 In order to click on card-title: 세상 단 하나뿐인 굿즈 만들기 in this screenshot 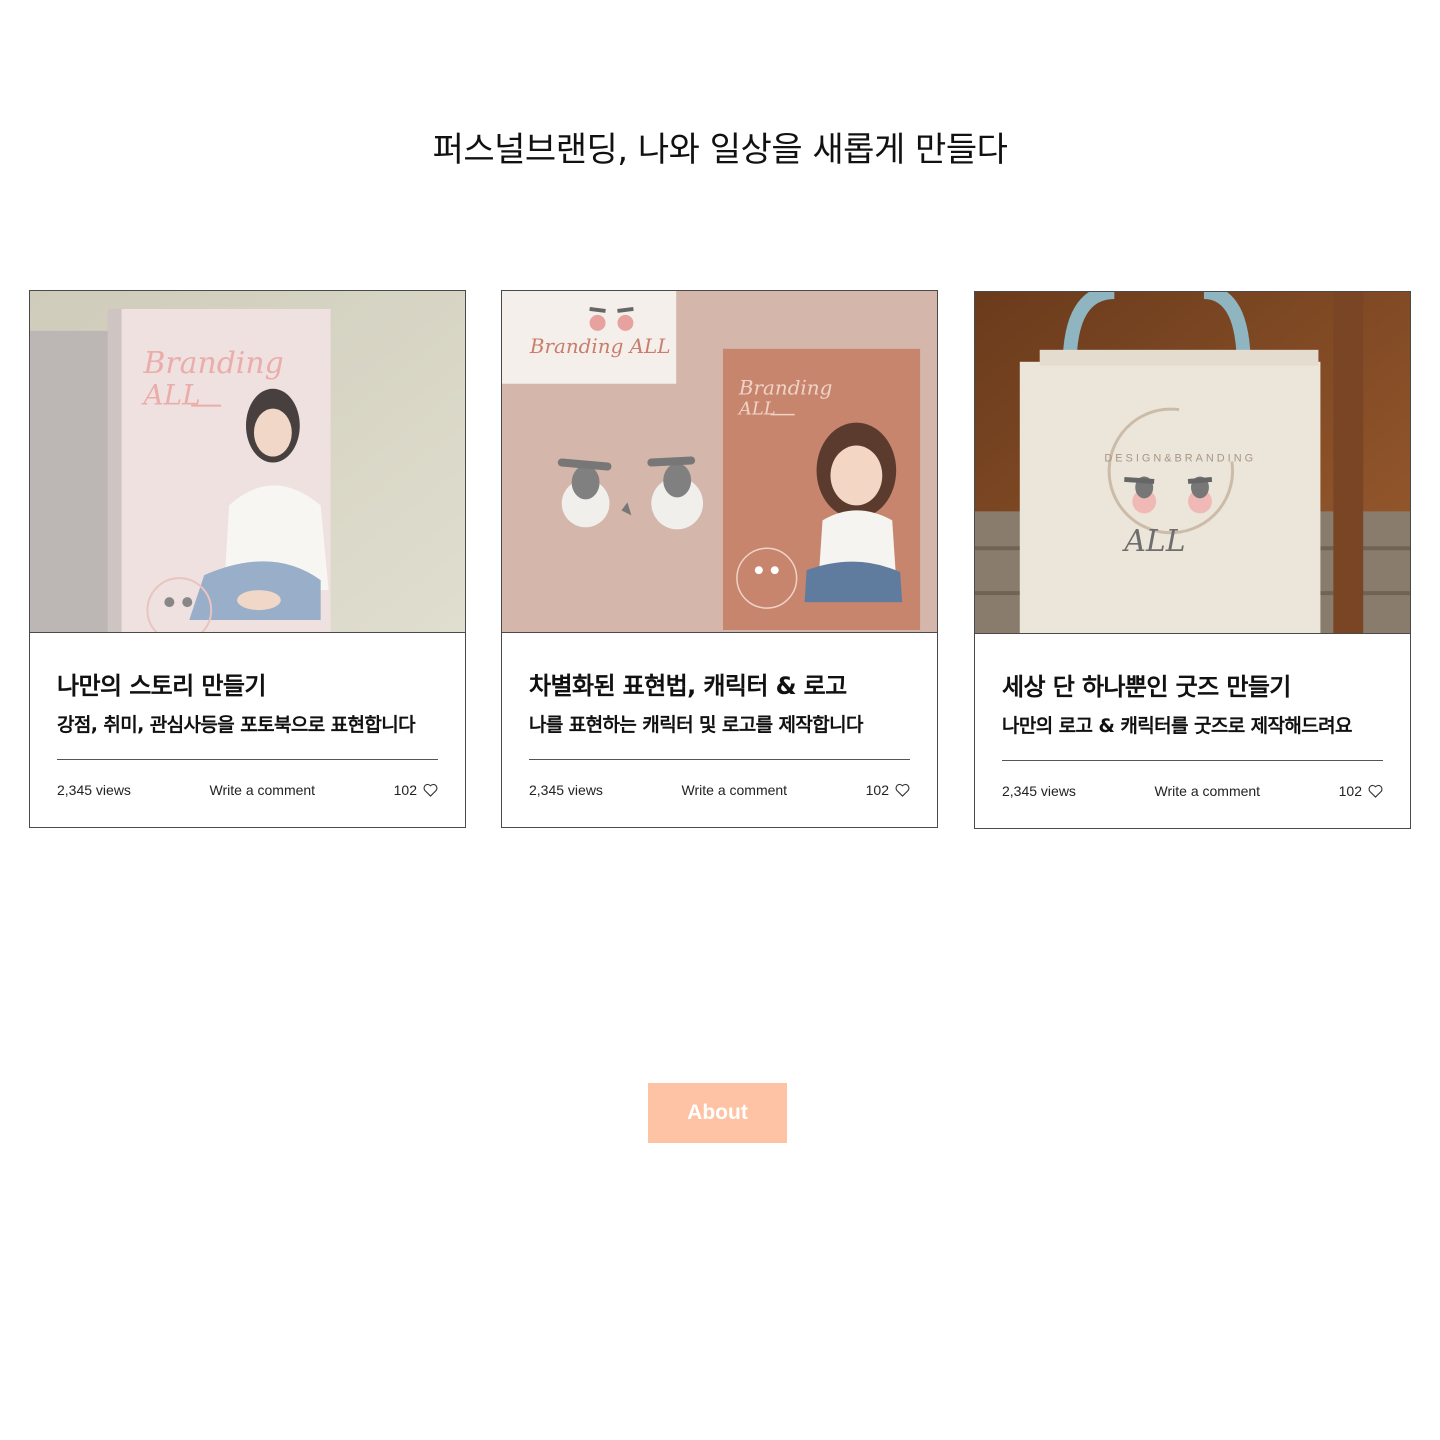, I will do `click(1192, 687)`.